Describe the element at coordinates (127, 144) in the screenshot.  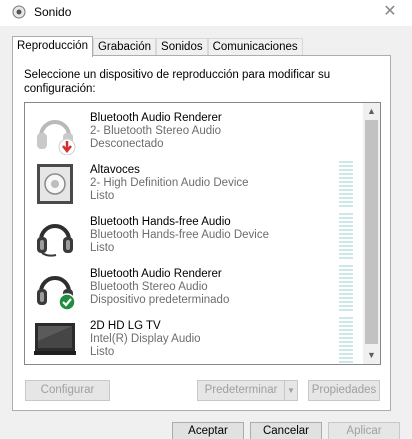
I see `device-status: Desconectado` at that location.